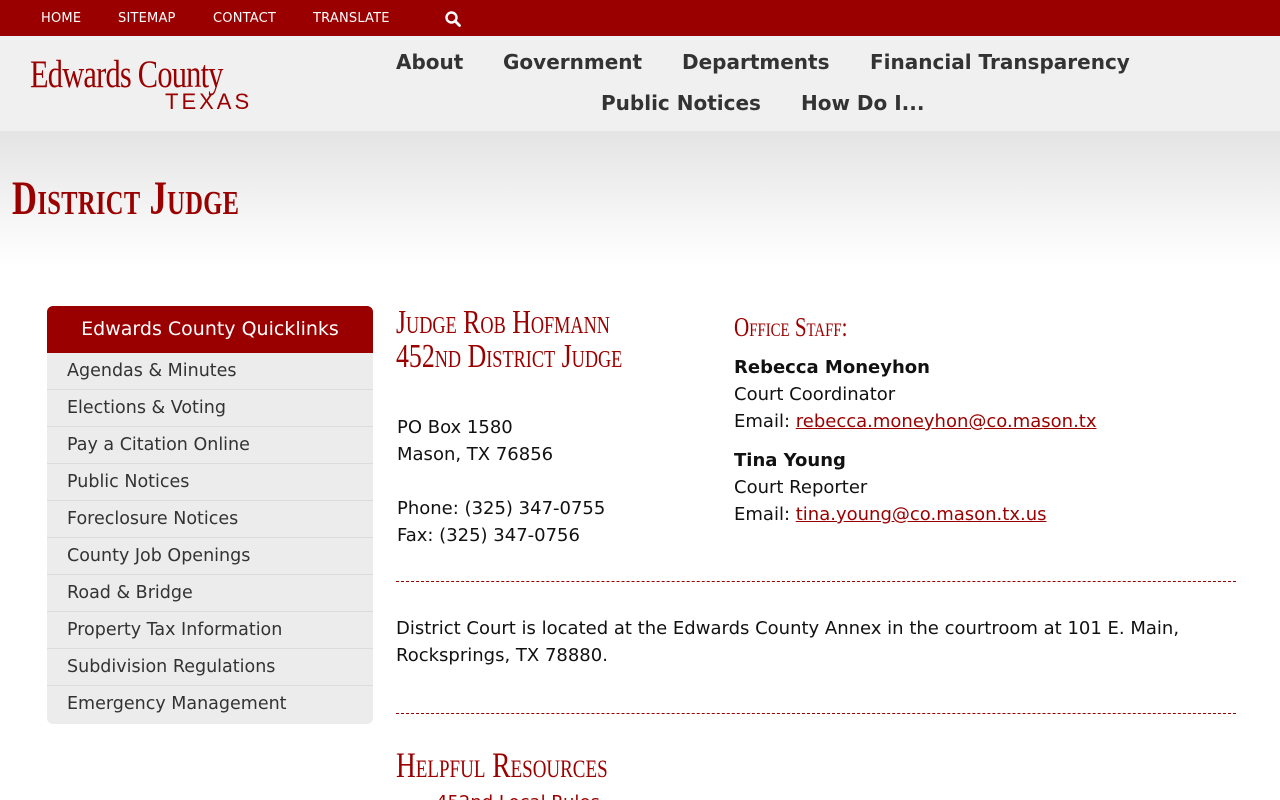  What do you see at coordinates (503, 322) in the screenshot?
I see `judge-name: Judge Rob Hofmann` at bounding box center [503, 322].